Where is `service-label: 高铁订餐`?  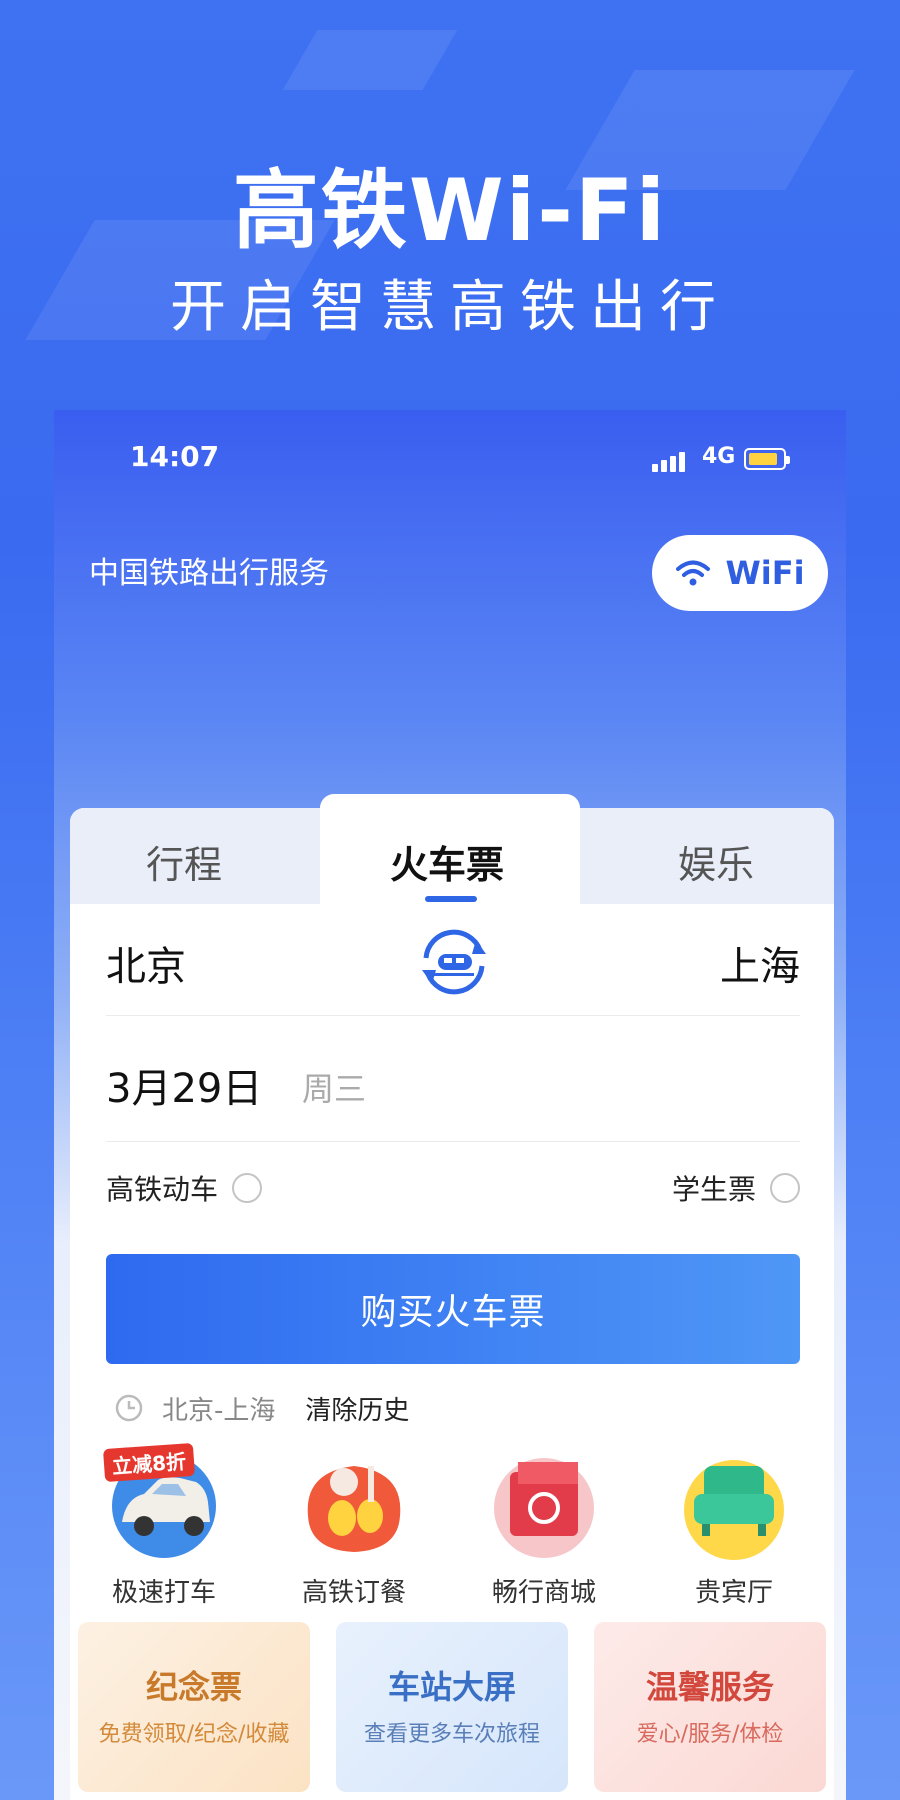
service-label: 高铁订餐 is located at coordinates (353, 1593).